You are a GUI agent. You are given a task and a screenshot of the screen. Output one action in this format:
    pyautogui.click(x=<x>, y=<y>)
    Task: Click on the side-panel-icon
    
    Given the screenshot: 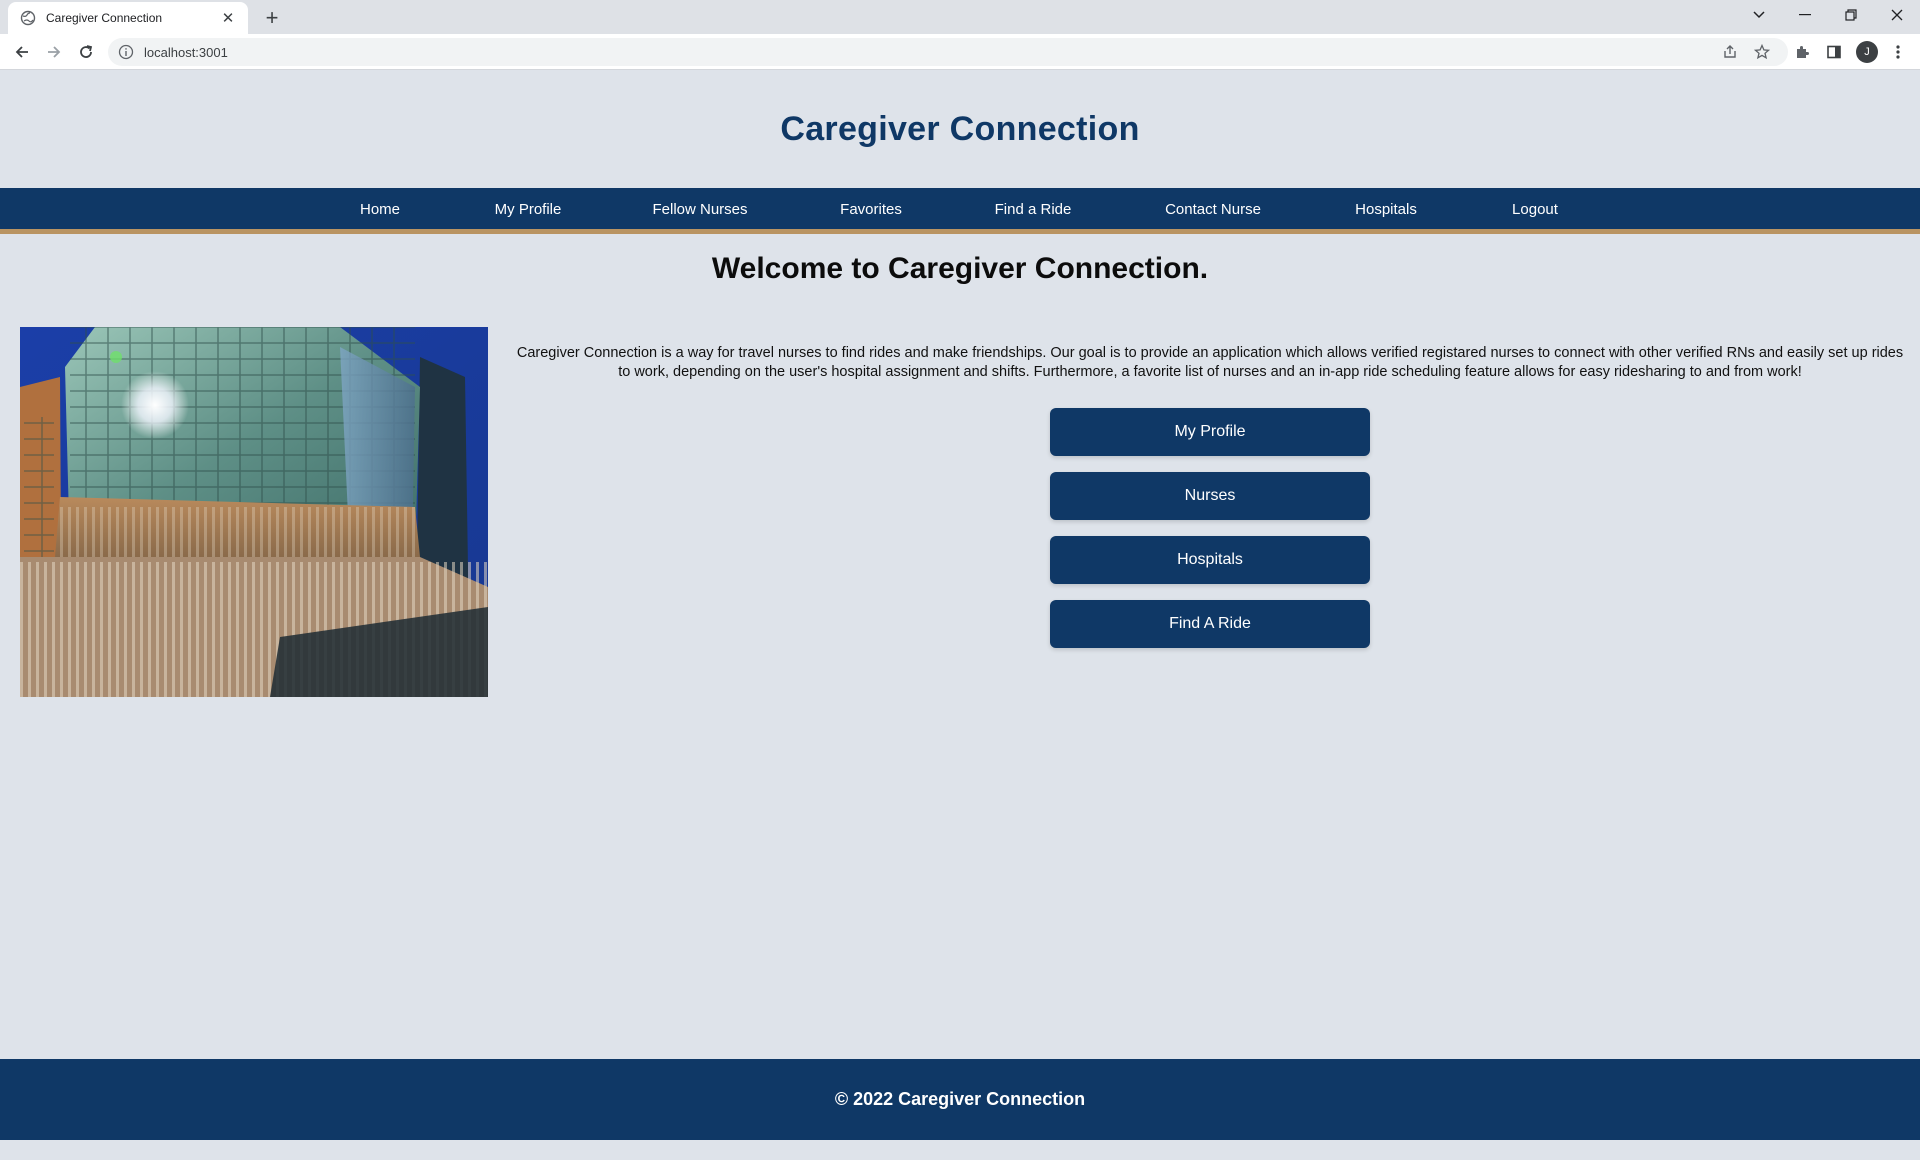 What is the action you would take?
    pyautogui.click(x=1834, y=52)
    